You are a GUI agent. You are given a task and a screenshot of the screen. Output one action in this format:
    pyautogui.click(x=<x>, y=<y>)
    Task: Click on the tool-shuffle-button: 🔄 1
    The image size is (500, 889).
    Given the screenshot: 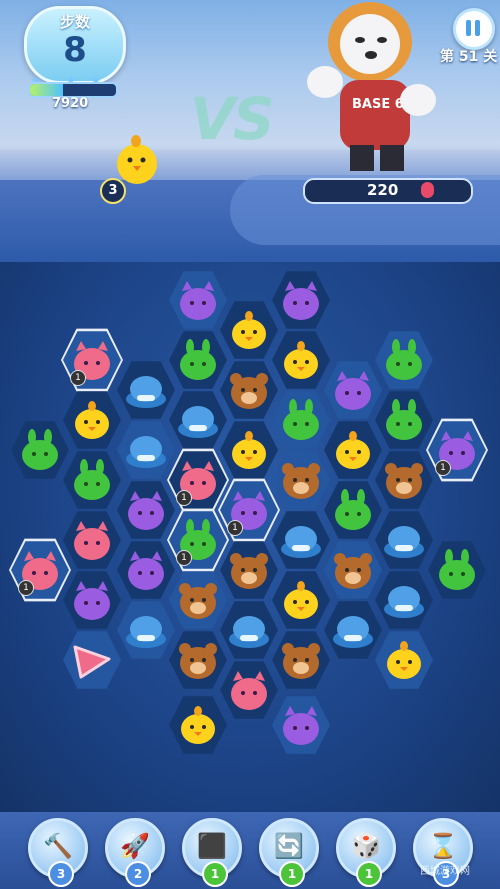 What is the action you would take?
    pyautogui.click(x=289, y=852)
    